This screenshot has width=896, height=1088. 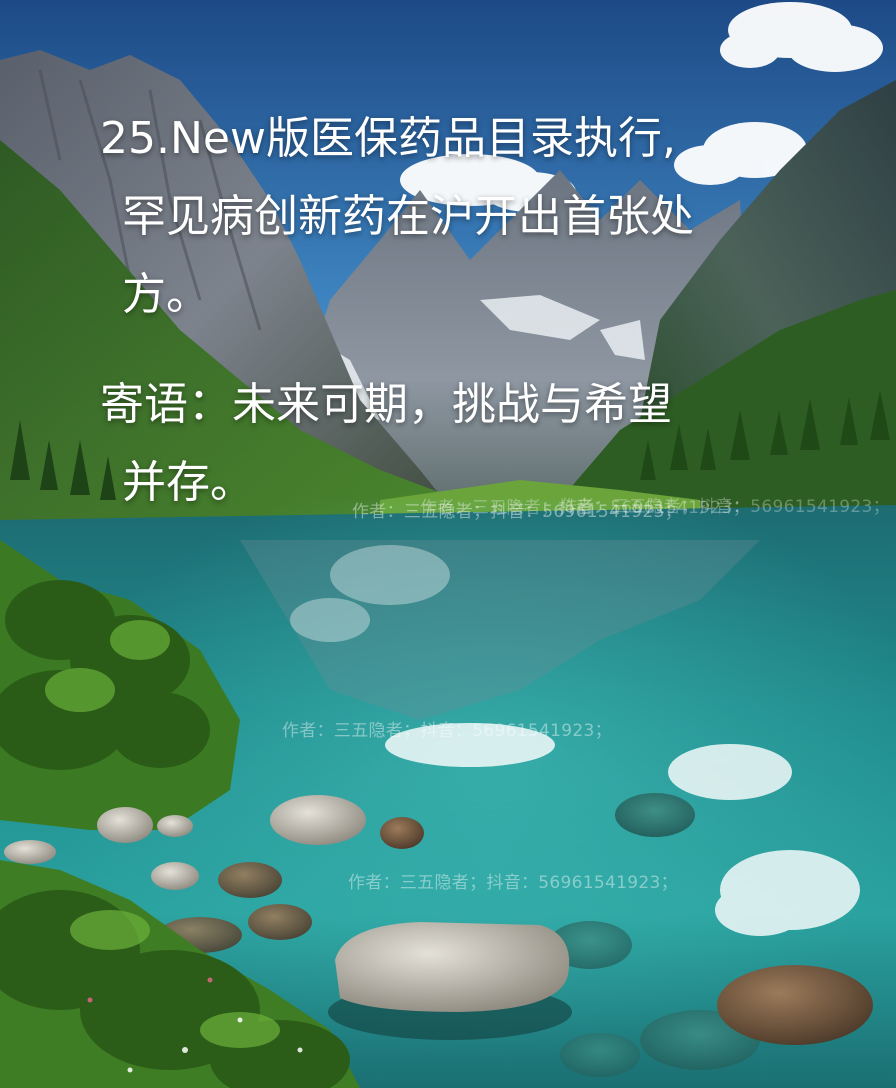 I want to click on headline-line-1: 25.New版医保药品目录执行,, so click(x=388, y=138).